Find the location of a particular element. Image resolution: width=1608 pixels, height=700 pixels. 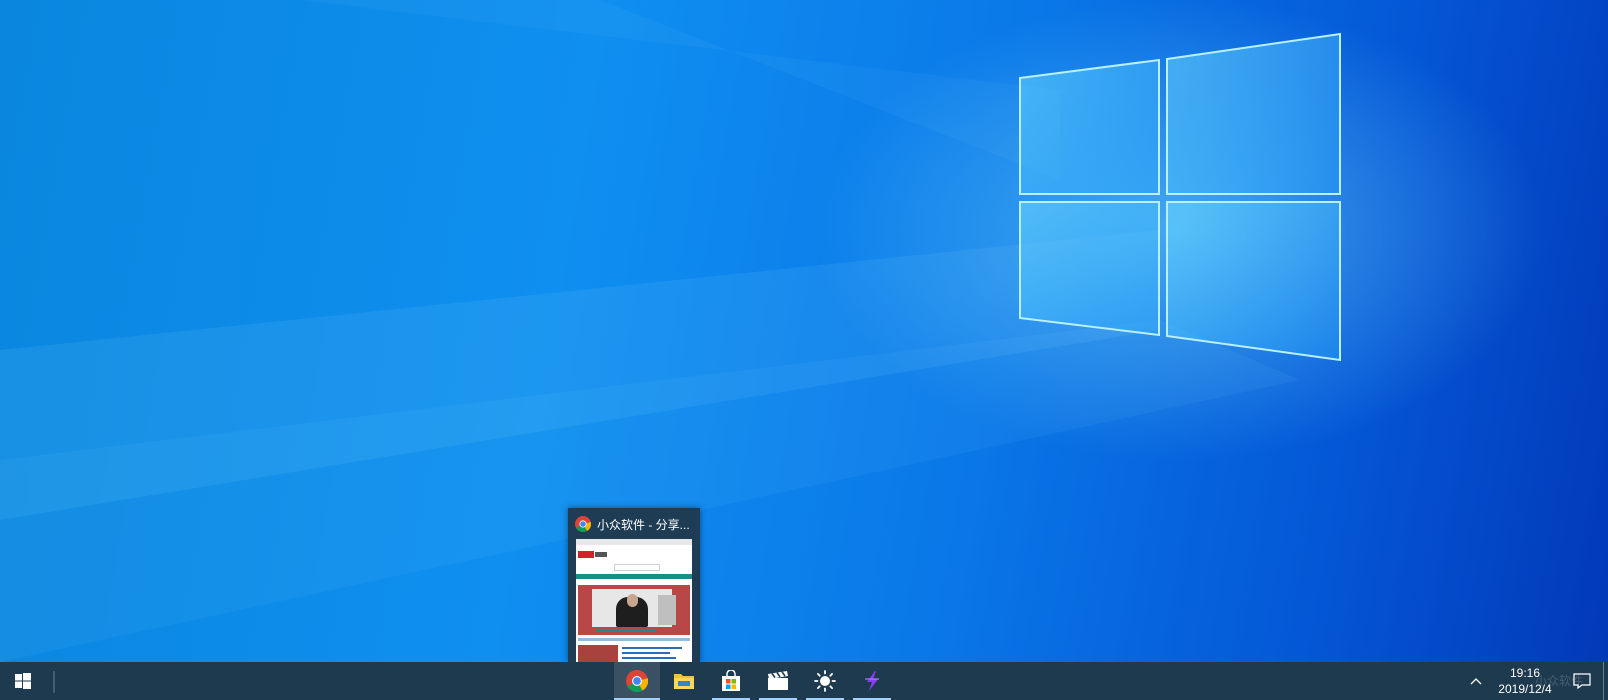

taskbar-app-purple is located at coordinates (872, 681).